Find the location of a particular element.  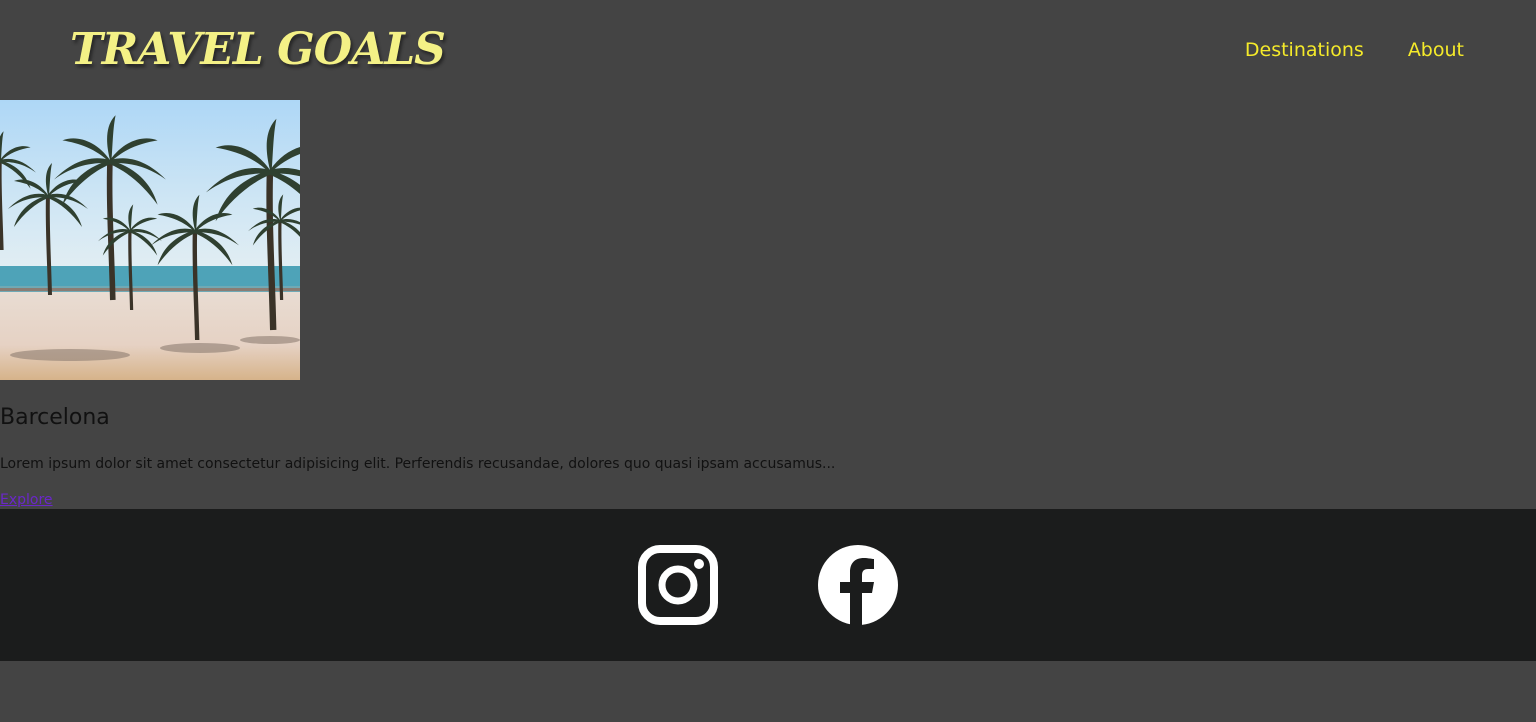

nav-link-destinations: Destinations is located at coordinates (1304, 50).